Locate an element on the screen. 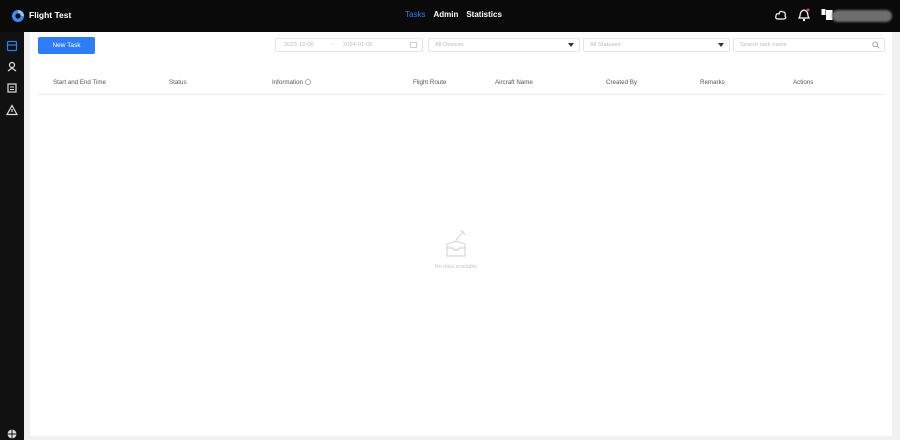 The height and width of the screenshot is (440, 900). sidebar-devices-icon is located at coordinates (12, 88).